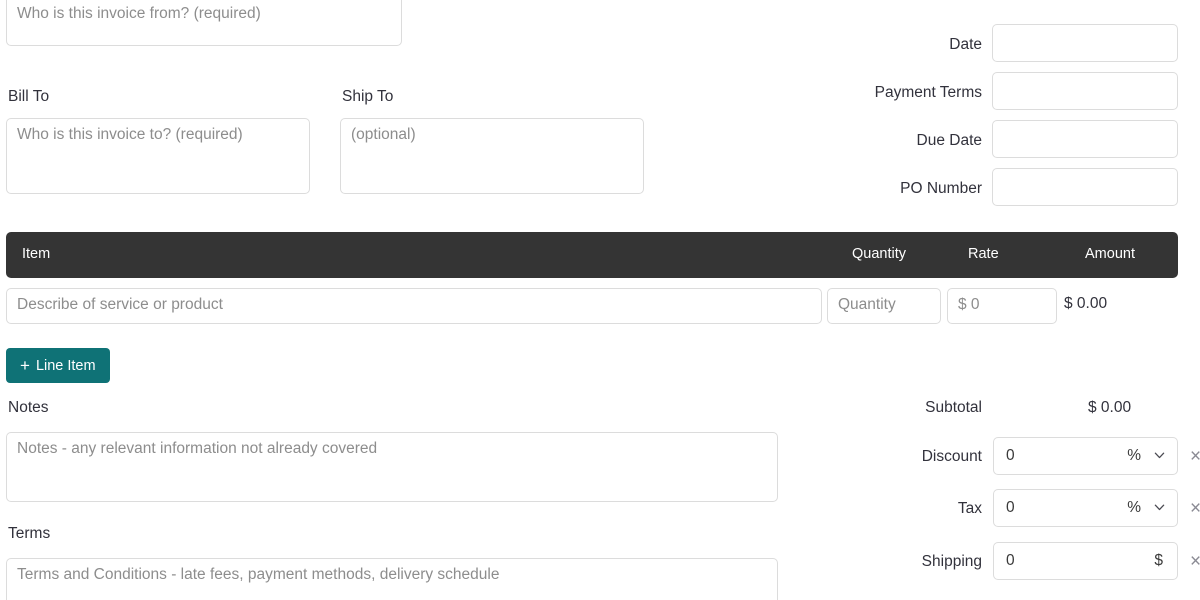 The width and height of the screenshot is (1200, 600). What do you see at coordinates (1110, 254) in the screenshot?
I see `column-header-amount: Amount` at bounding box center [1110, 254].